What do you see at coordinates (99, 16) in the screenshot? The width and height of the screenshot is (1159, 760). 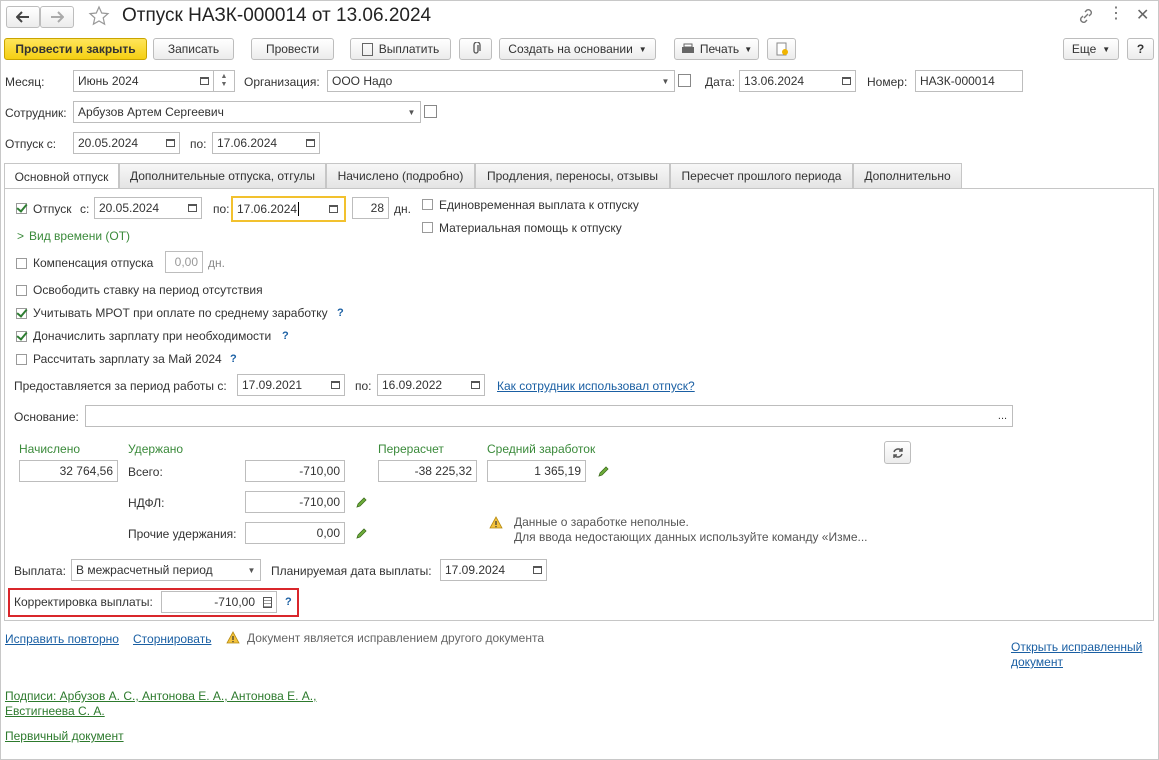 I see `star-icon` at bounding box center [99, 16].